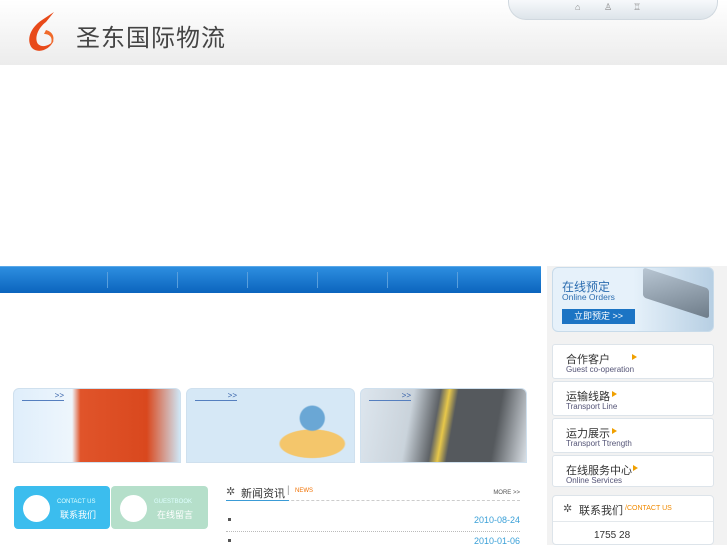 The image size is (727, 548). What do you see at coordinates (373, 542) in the screenshot?
I see `news-item: 2010-01-06` at bounding box center [373, 542].